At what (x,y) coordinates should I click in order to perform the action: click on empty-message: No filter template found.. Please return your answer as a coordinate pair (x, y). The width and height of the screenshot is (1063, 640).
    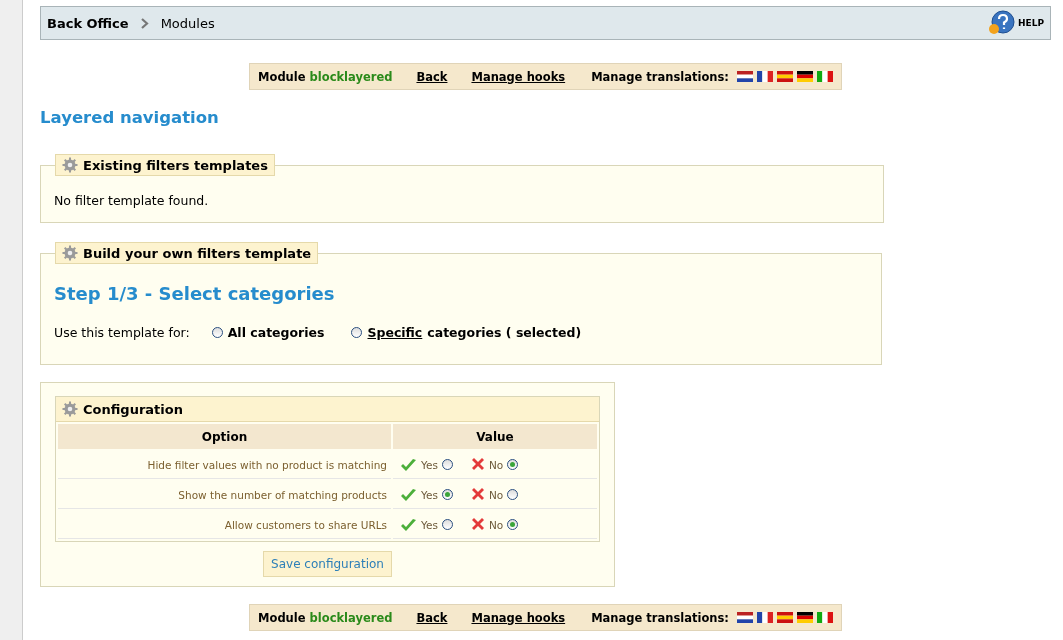
    Looking at the image, I should click on (131, 200).